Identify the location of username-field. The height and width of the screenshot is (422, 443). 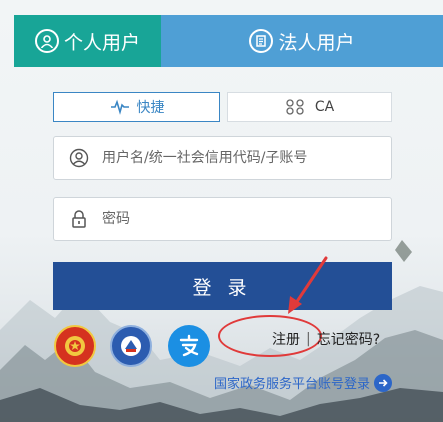
(222, 158).